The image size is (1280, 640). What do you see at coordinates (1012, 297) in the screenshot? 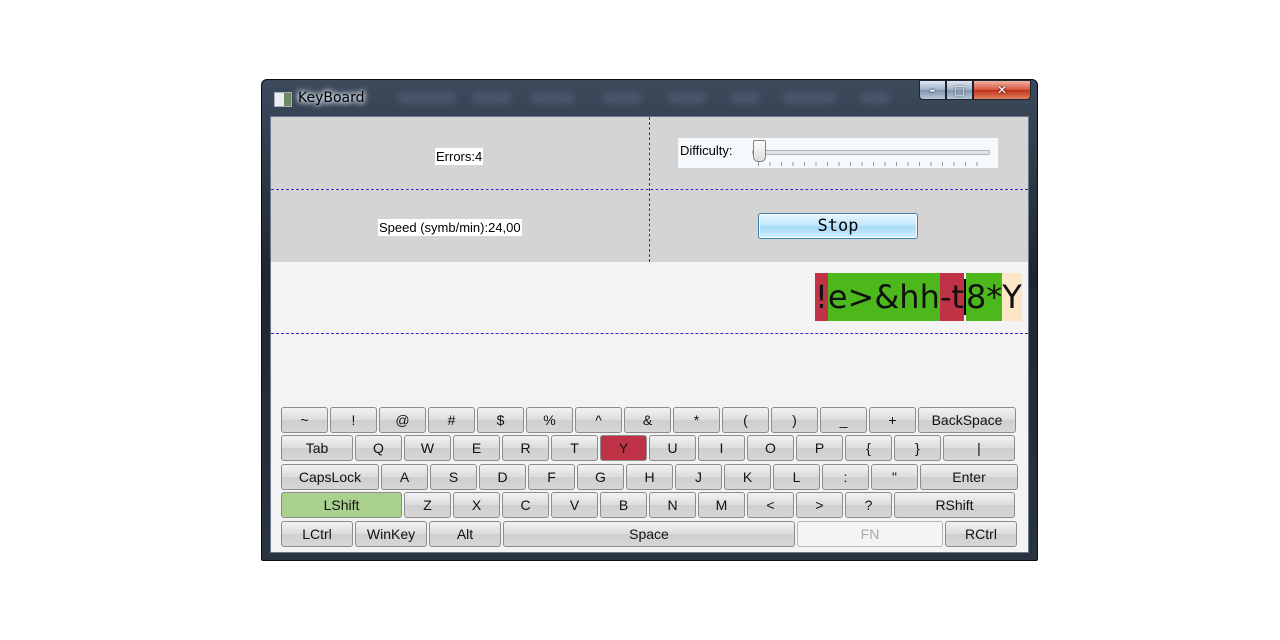
I see `typed-char: Y` at bounding box center [1012, 297].